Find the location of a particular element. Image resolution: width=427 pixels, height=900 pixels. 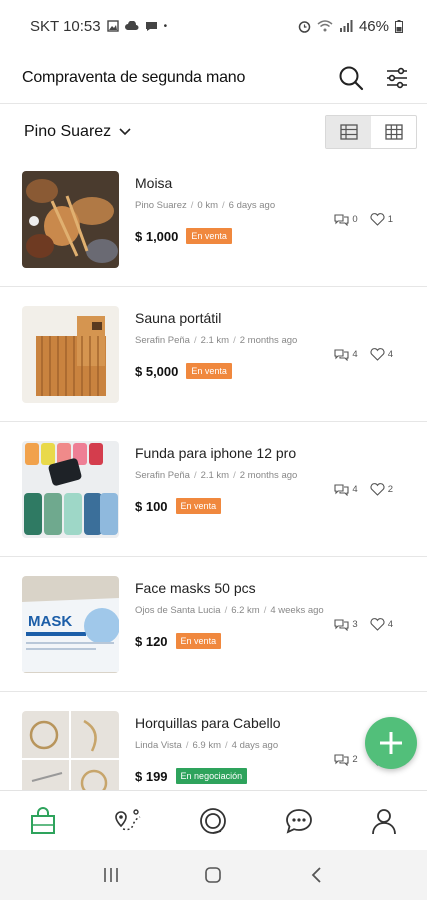

list-view-button is located at coordinates (348, 132).